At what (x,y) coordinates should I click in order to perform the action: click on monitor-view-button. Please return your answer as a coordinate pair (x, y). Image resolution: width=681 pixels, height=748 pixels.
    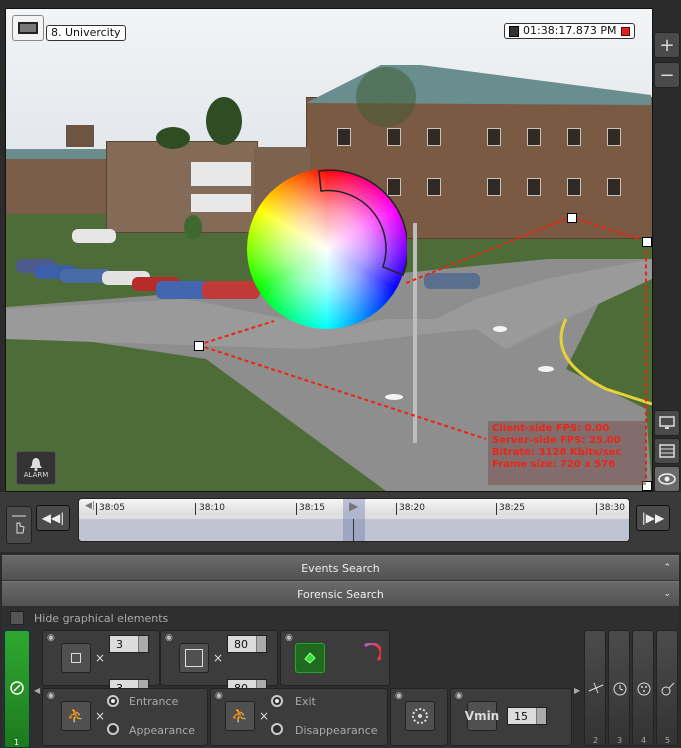
    Looking at the image, I should click on (667, 423).